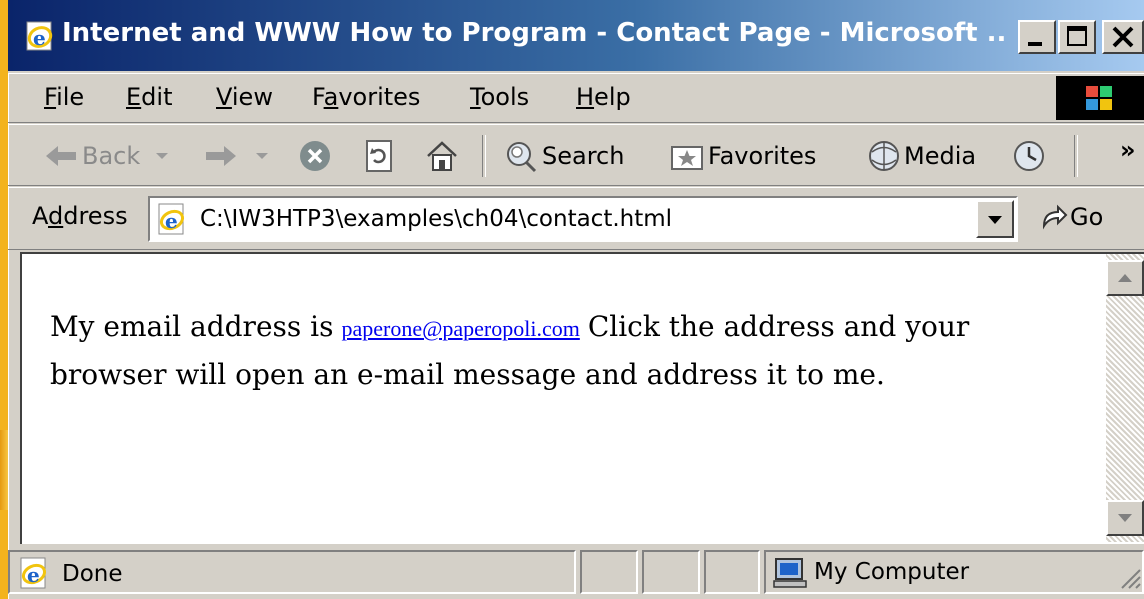 This screenshot has height=599, width=1144. What do you see at coordinates (580, 219) in the screenshot?
I see `address-input` at bounding box center [580, 219].